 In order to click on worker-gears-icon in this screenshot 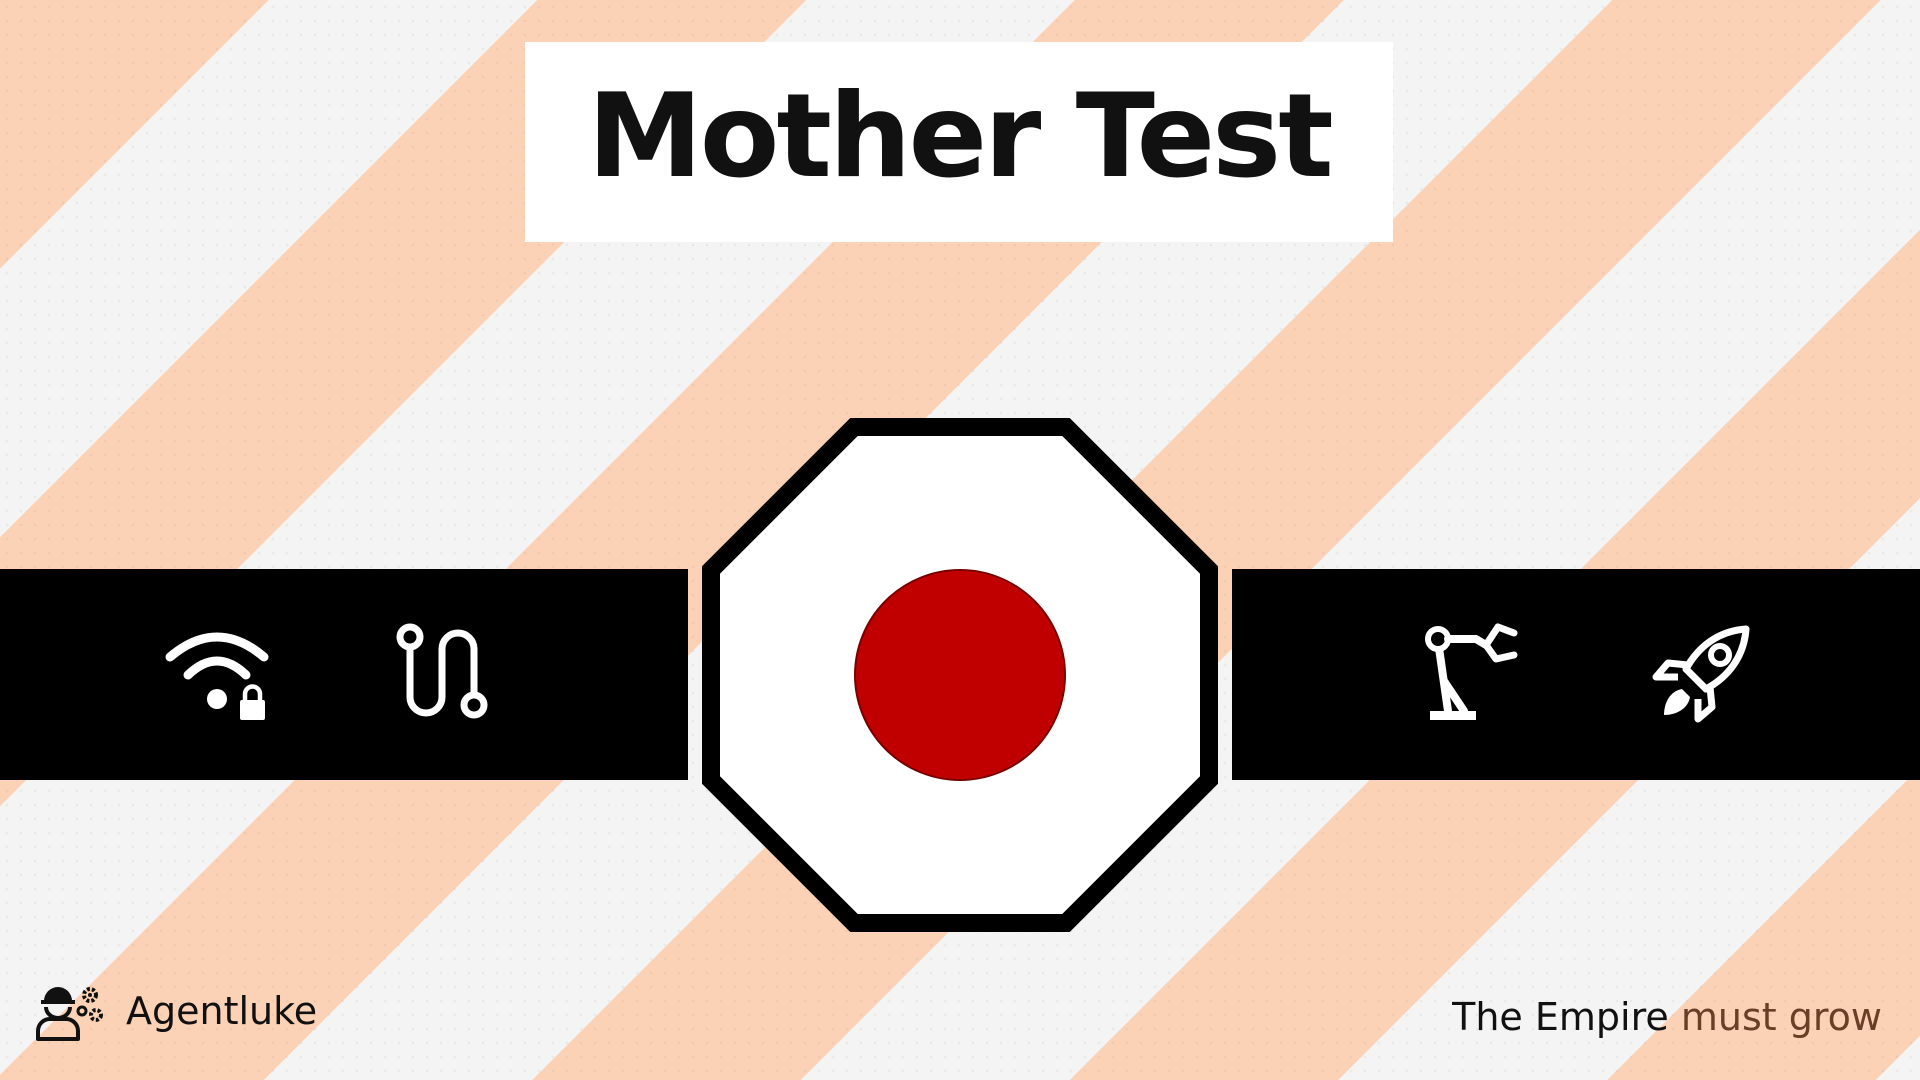, I will do `click(72, 1011)`.